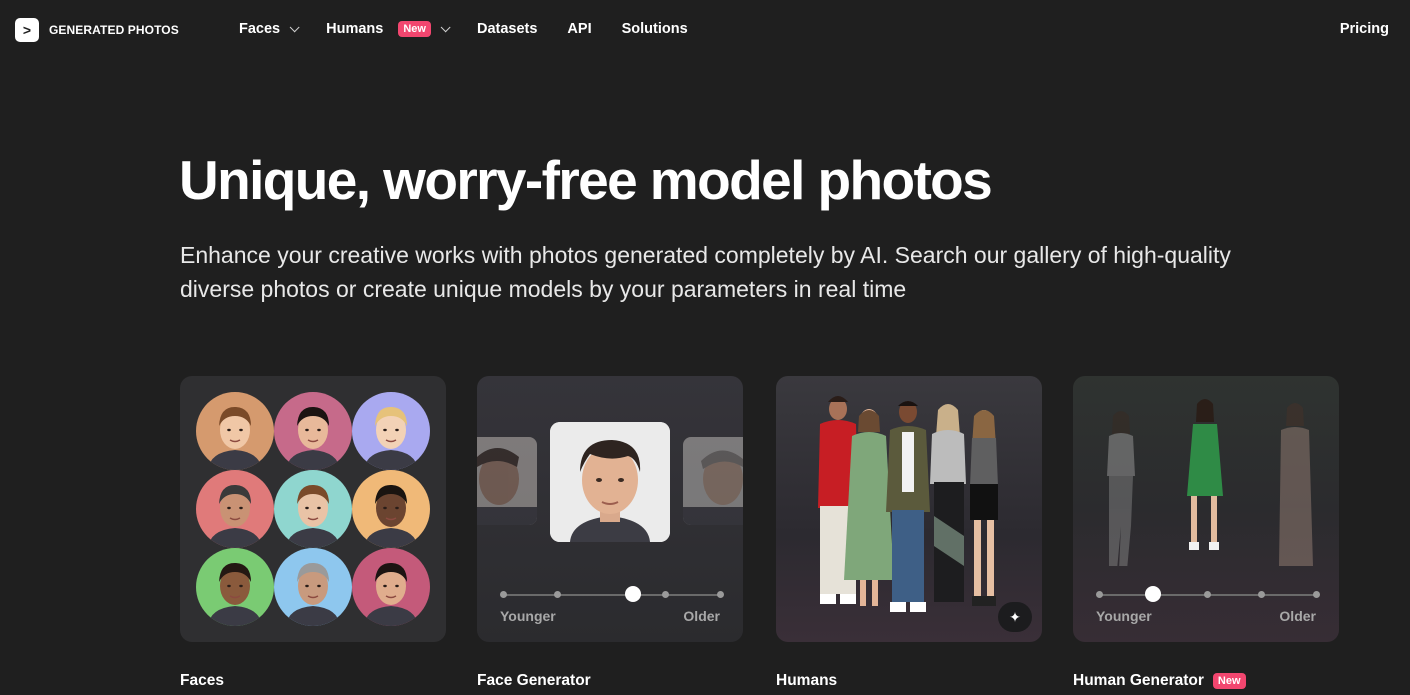 This screenshot has width=1410, height=695. I want to click on nav-item-faces: Faces, so click(269, 29).